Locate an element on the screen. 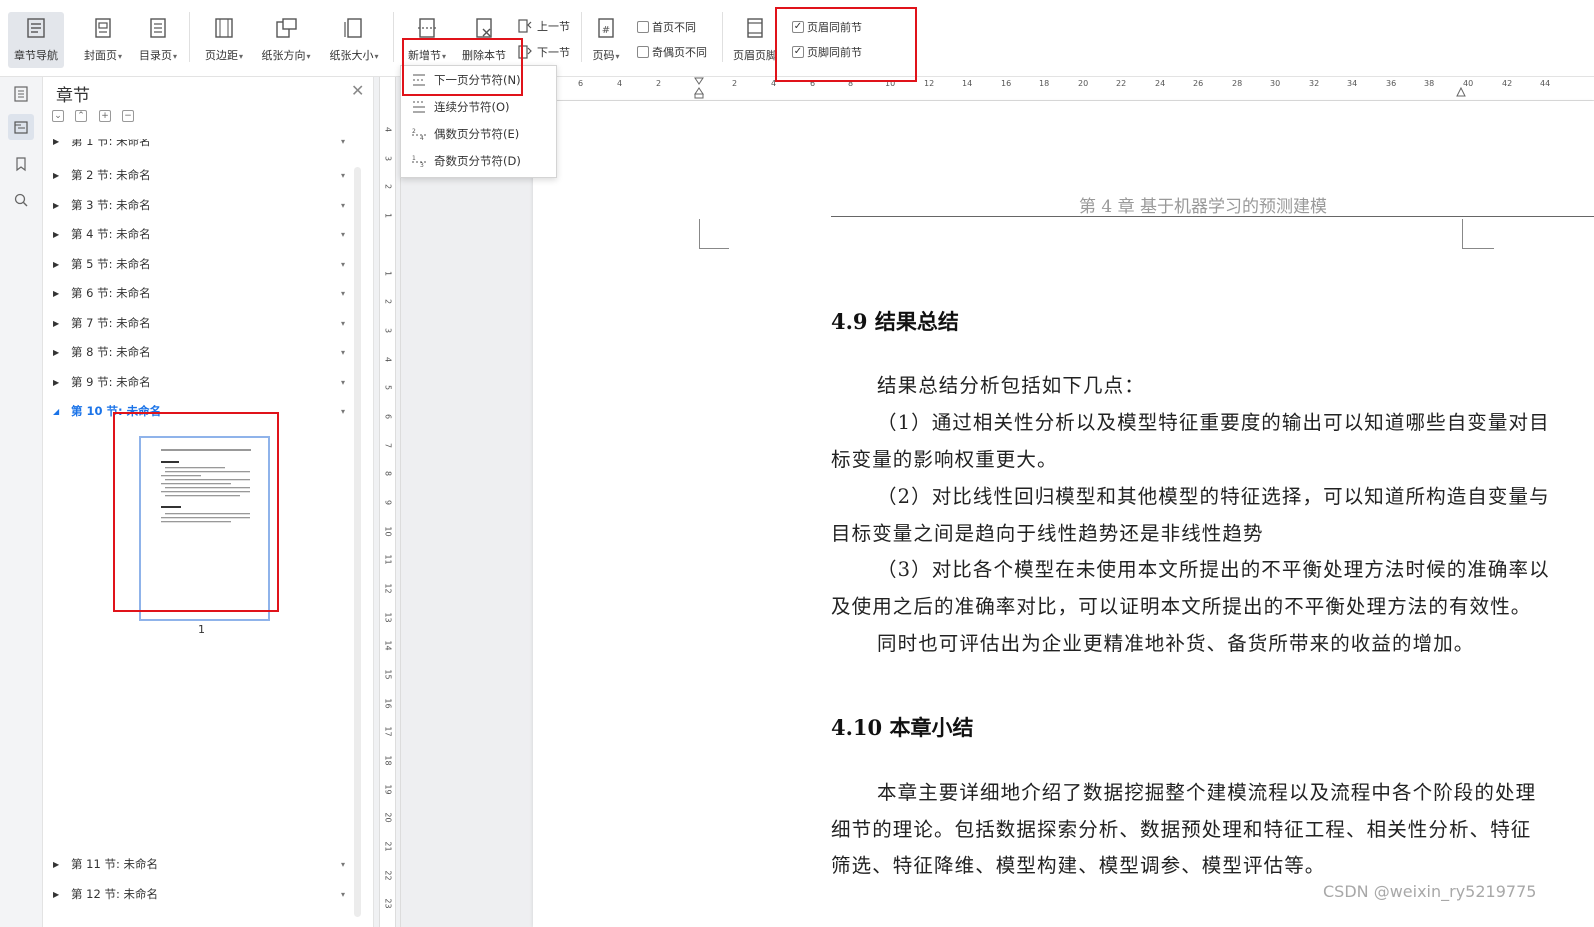 The width and height of the screenshot is (1594, 927). collapse-all-icon: ⌄ is located at coordinates (58, 116).